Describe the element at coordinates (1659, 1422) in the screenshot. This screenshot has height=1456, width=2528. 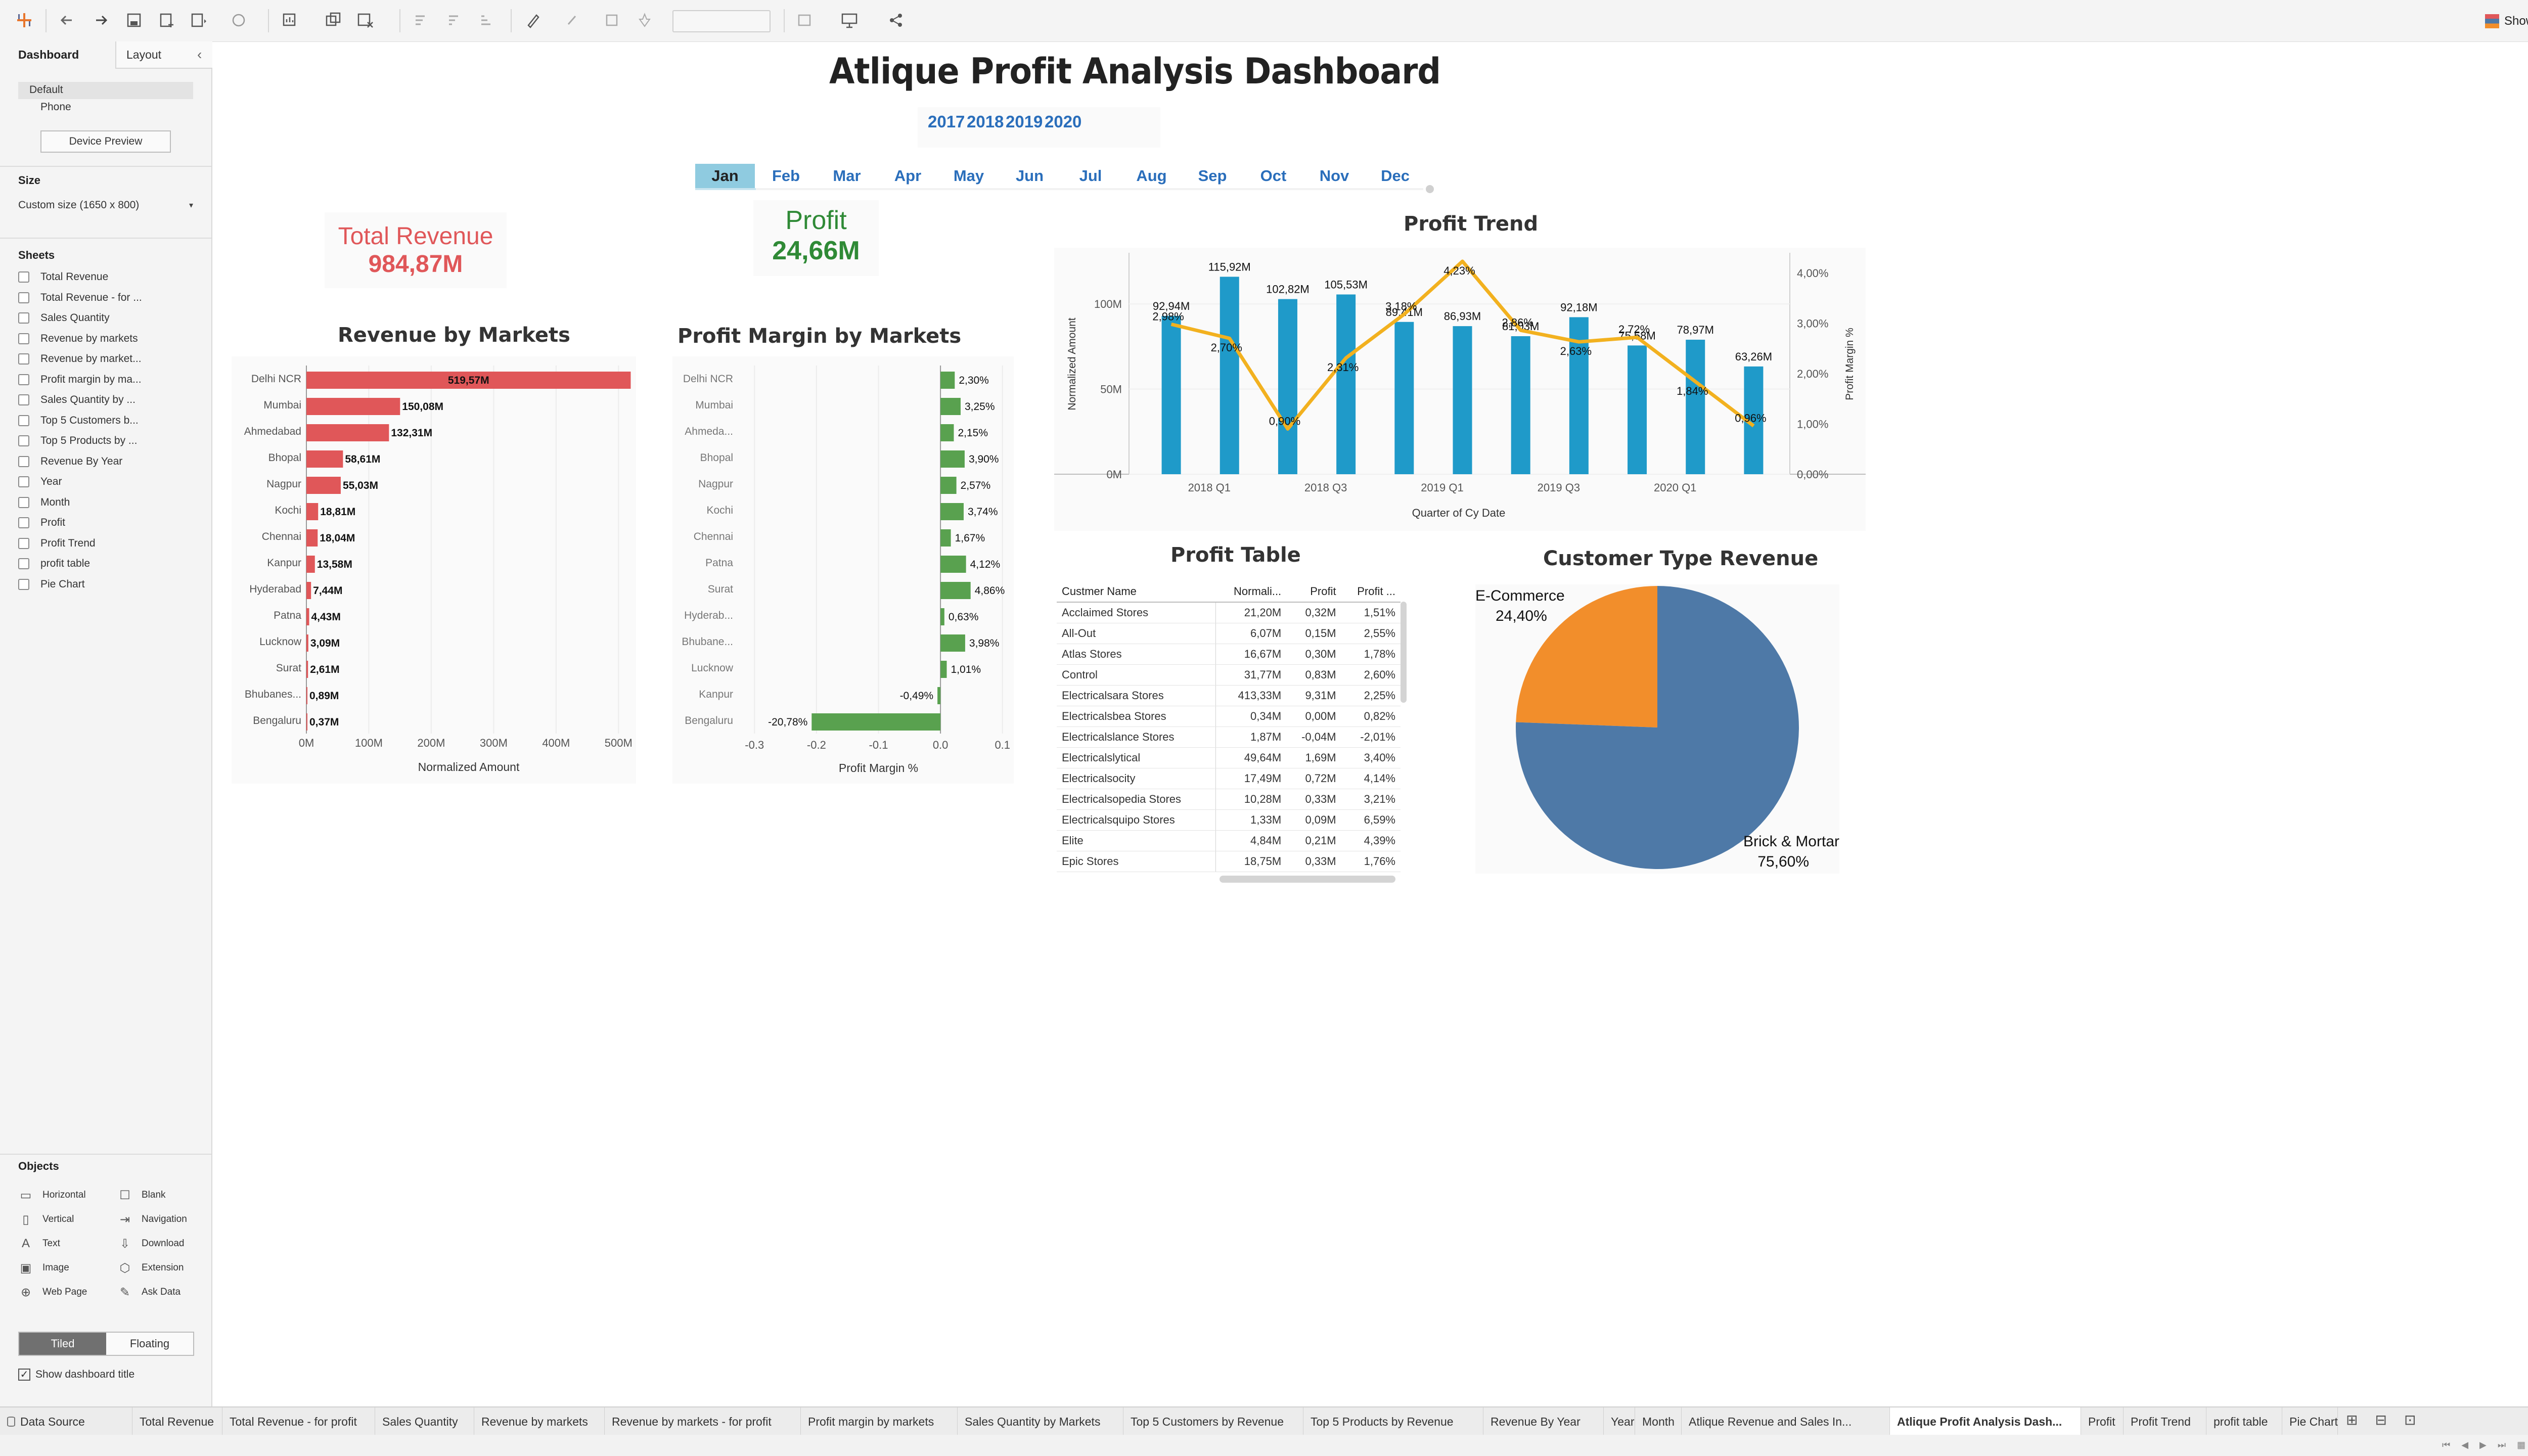
I see `sheet-tab: Month` at that location.